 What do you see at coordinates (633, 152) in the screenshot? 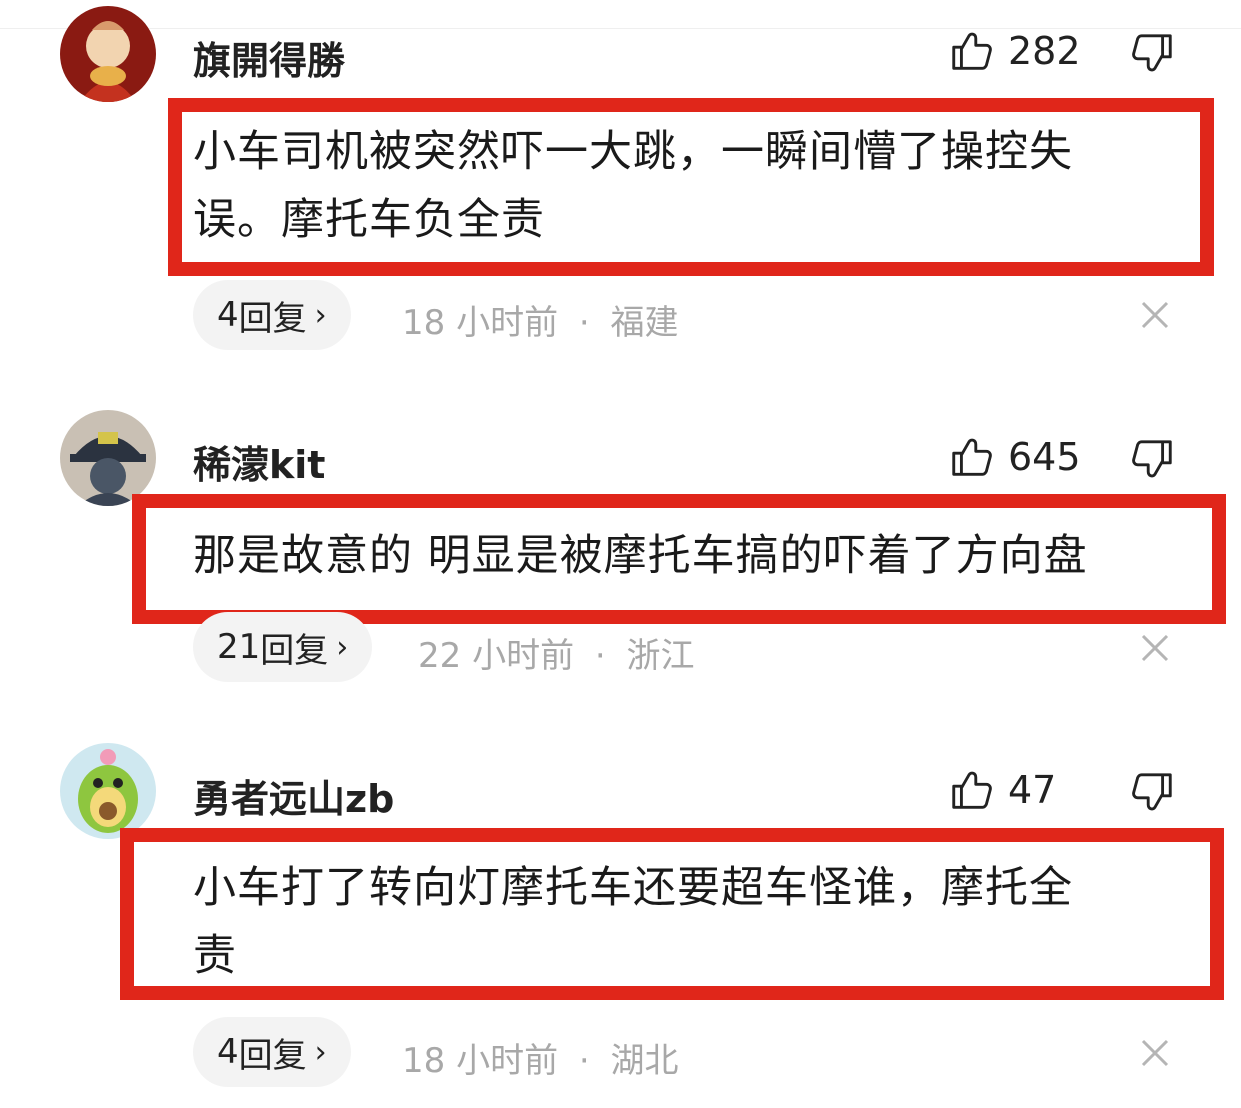
I see `comment-line: 小车司机被突然吓一大跳，一瞬间懵了操控失` at bounding box center [633, 152].